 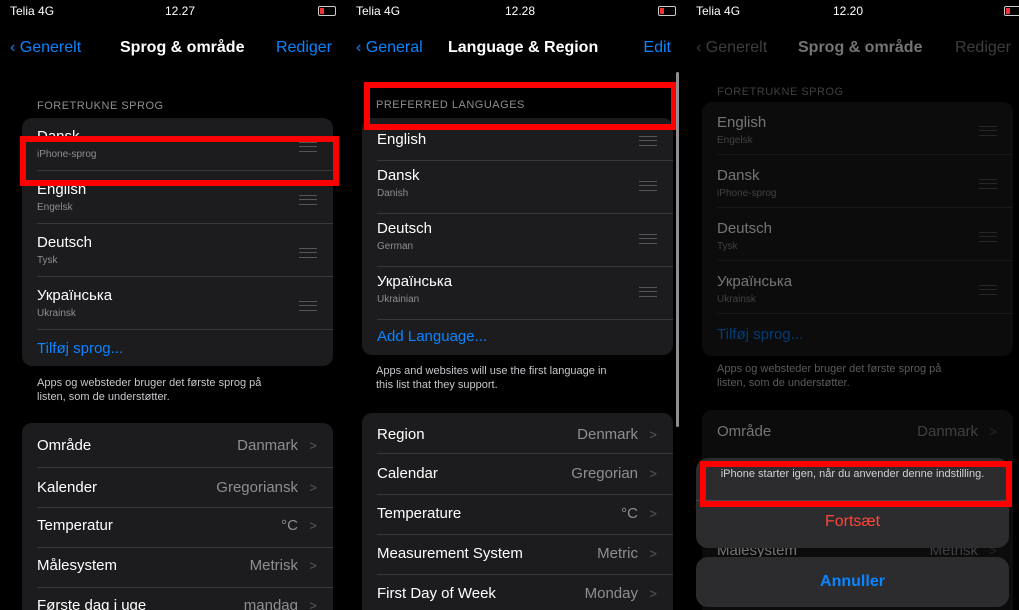 I want to click on language-name: Deutsch, so click(x=405, y=228).